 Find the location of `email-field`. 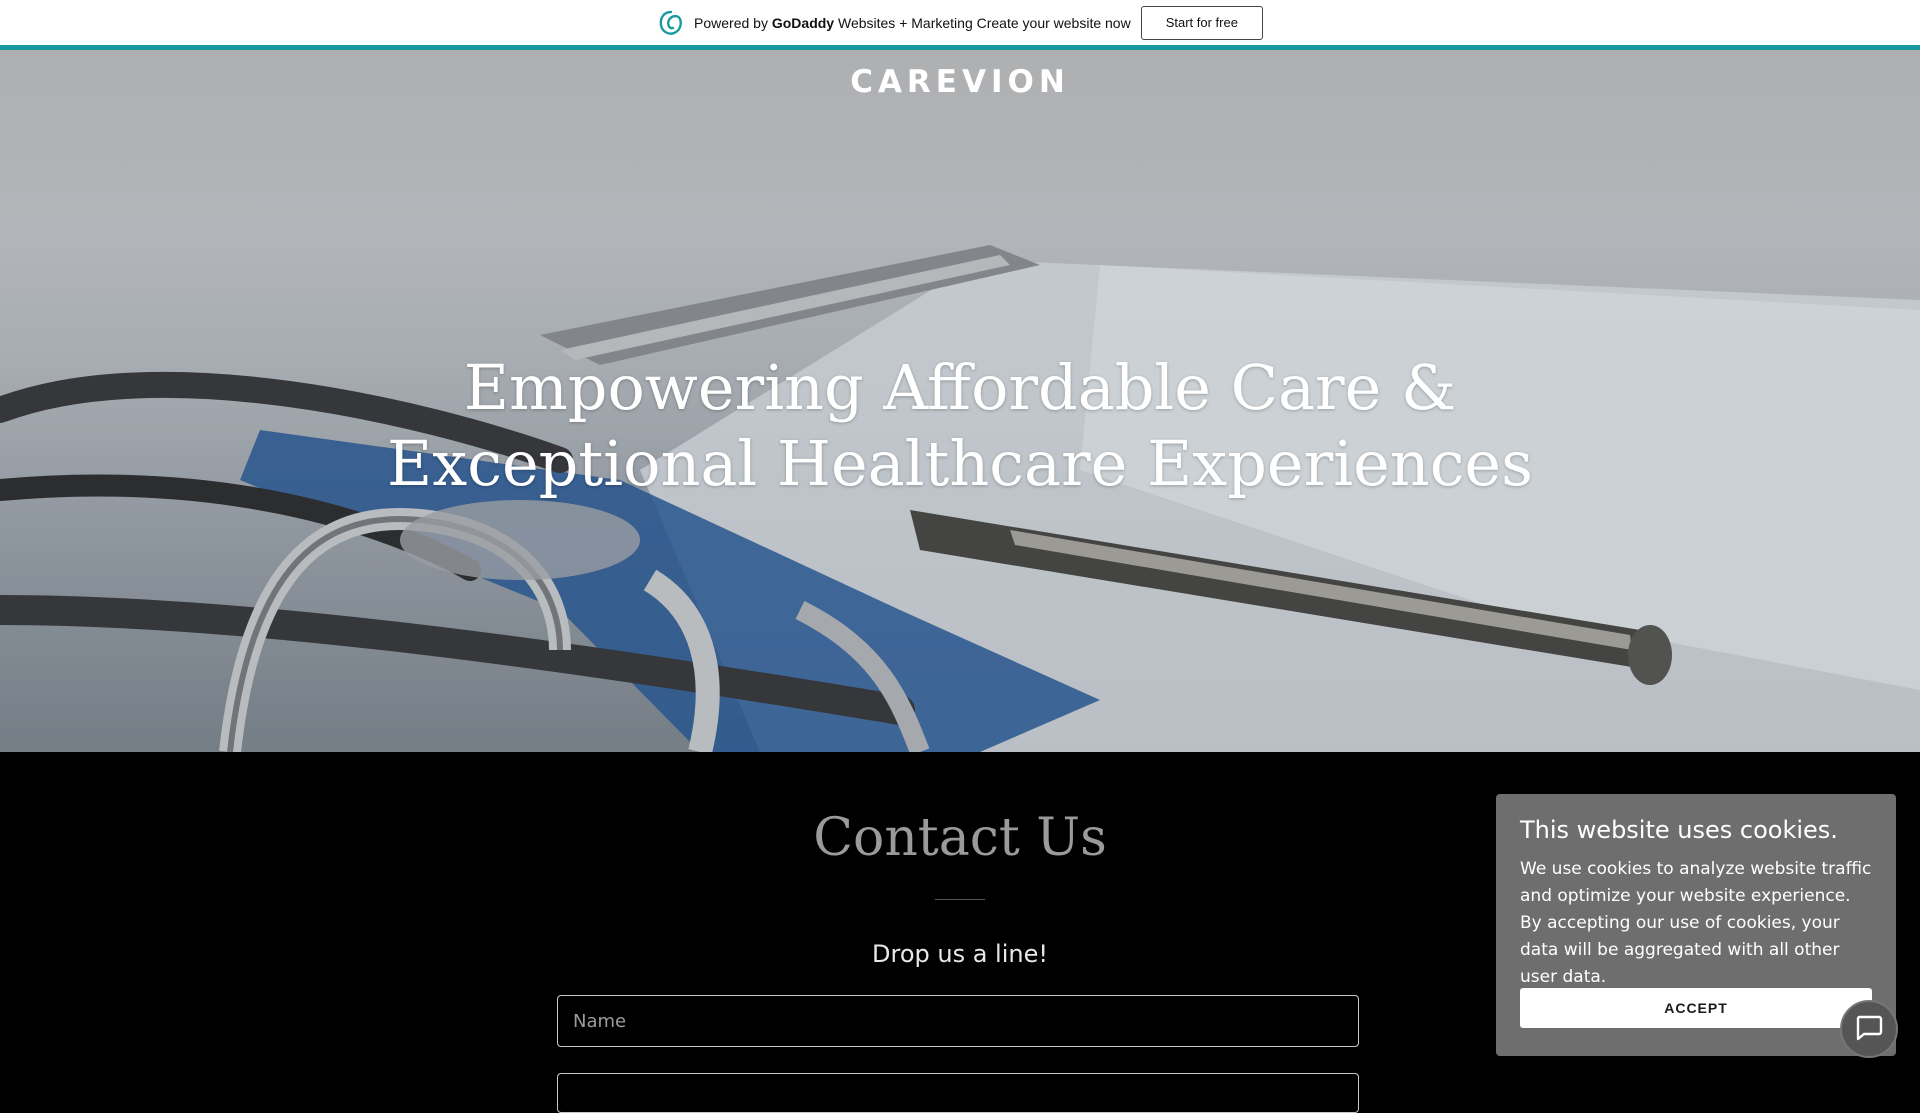

email-field is located at coordinates (958, 1093).